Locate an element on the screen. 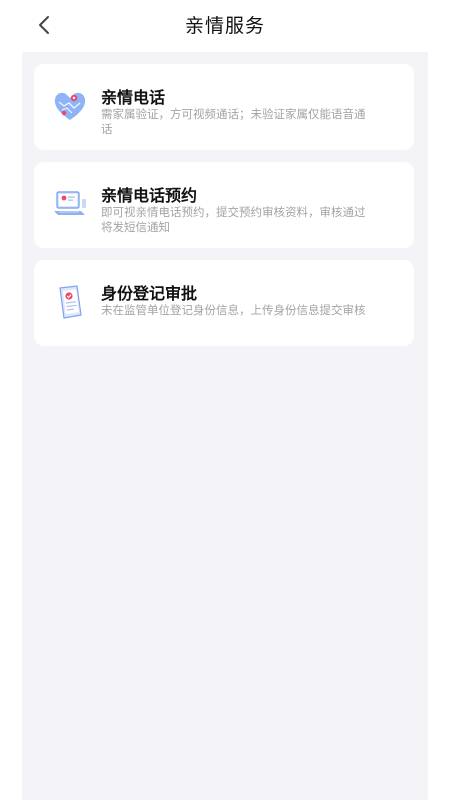 Image resolution: width=450 pixels, height=800 pixels. service-description: 即可视亲情电话预约，提交预约审核资料，审核通过将发短信通知 is located at coordinates (233, 219).